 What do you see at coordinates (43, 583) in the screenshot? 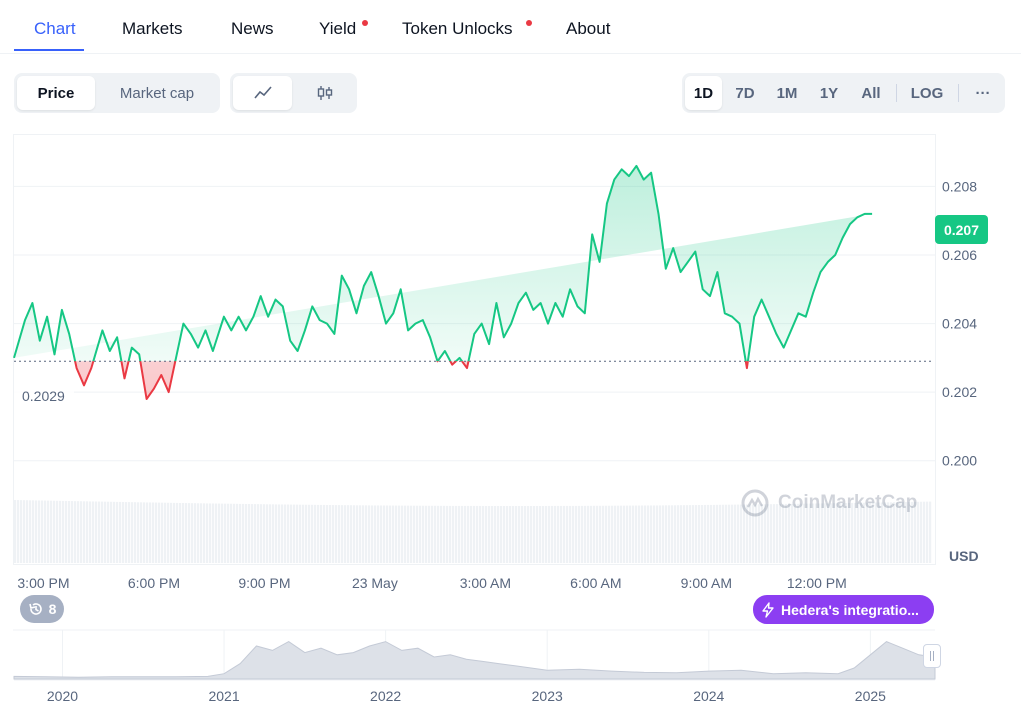
I see `x-tick-label: 3:00 PM` at bounding box center [43, 583].